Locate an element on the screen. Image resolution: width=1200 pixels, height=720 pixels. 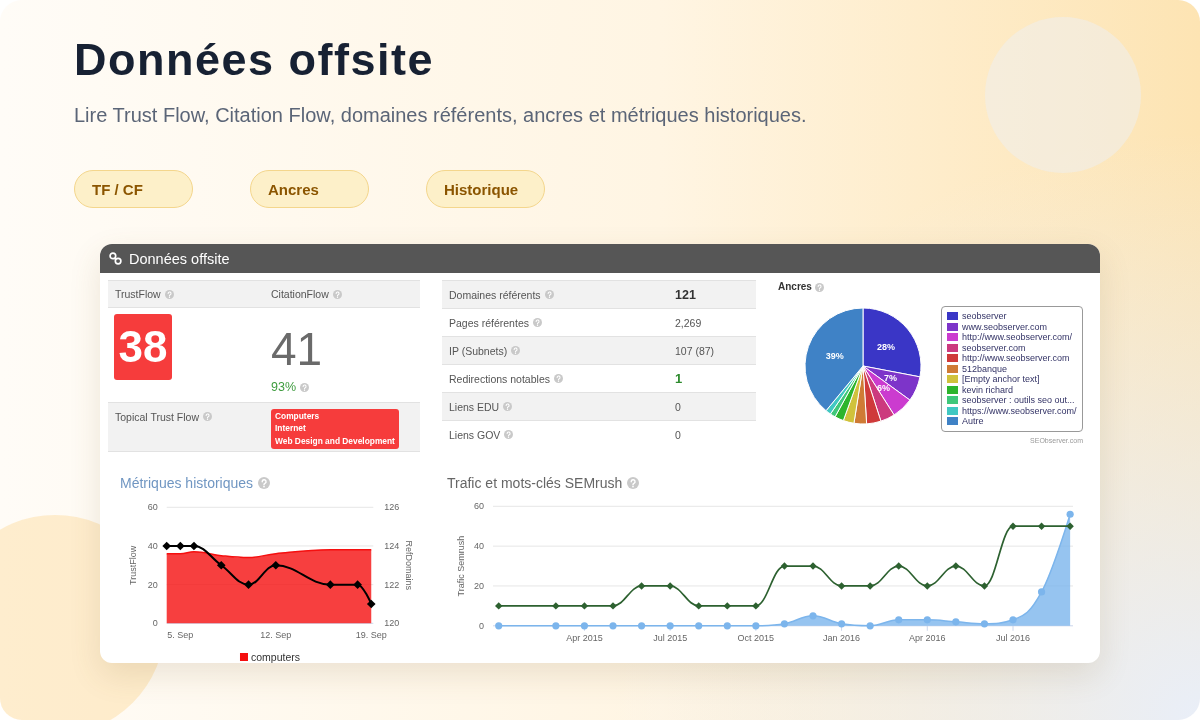
row-label: Domaines référents is located at coordinates (495, 295).